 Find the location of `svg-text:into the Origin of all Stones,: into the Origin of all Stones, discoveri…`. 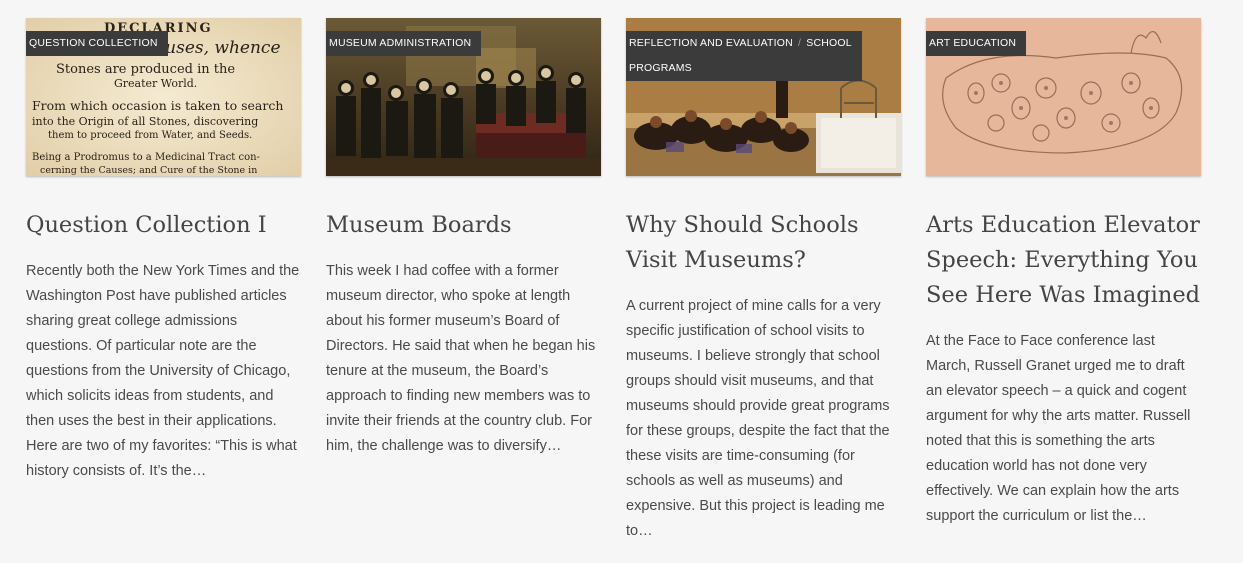

svg-text:into the Origin of all Stones,: into the Origin of all Stones, discoveri… is located at coordinates (145, 121).